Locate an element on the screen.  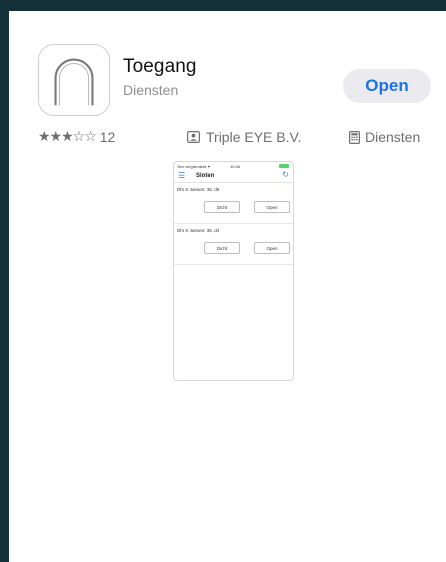
rating: ★★★☆☆ 12 is located at coordinates (76, 137).